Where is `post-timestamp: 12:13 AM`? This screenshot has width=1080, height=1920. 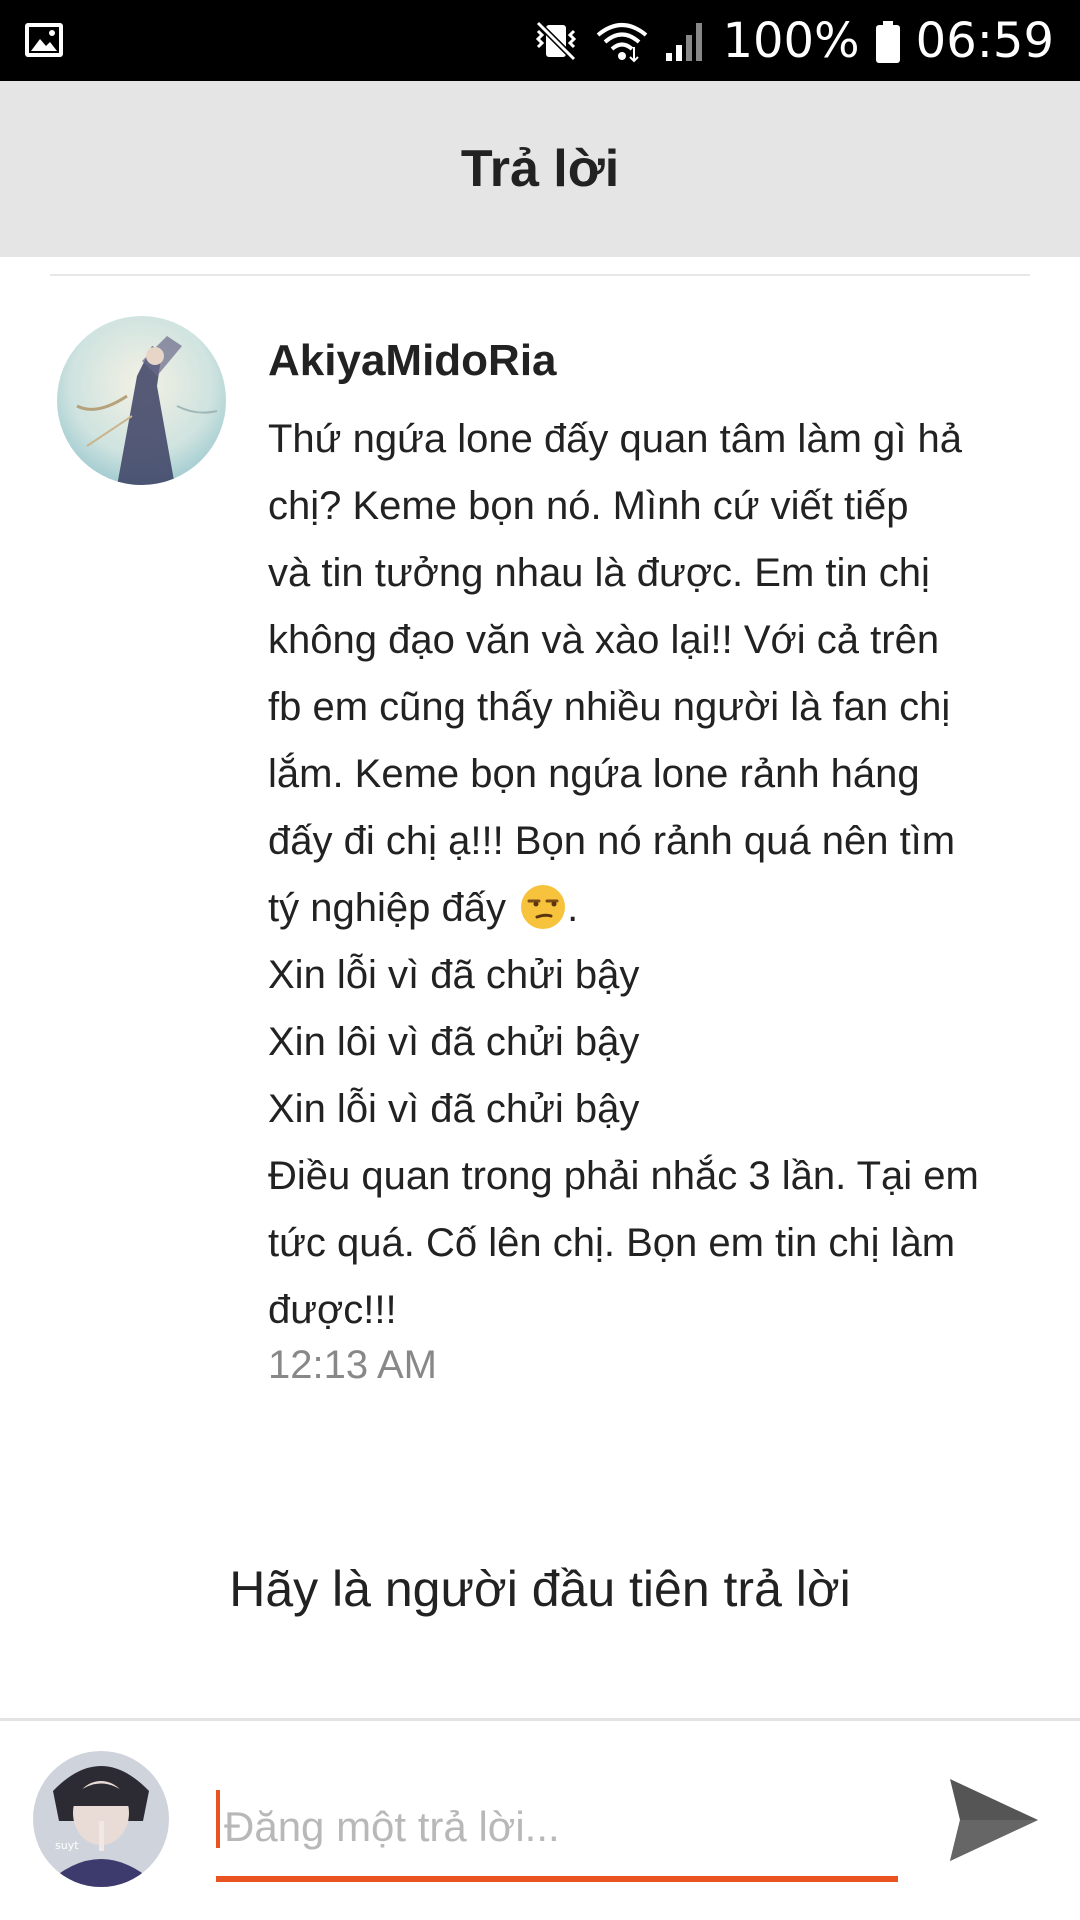 post-timestamp: 12:13 AM is located at coordinates (353, 1365).